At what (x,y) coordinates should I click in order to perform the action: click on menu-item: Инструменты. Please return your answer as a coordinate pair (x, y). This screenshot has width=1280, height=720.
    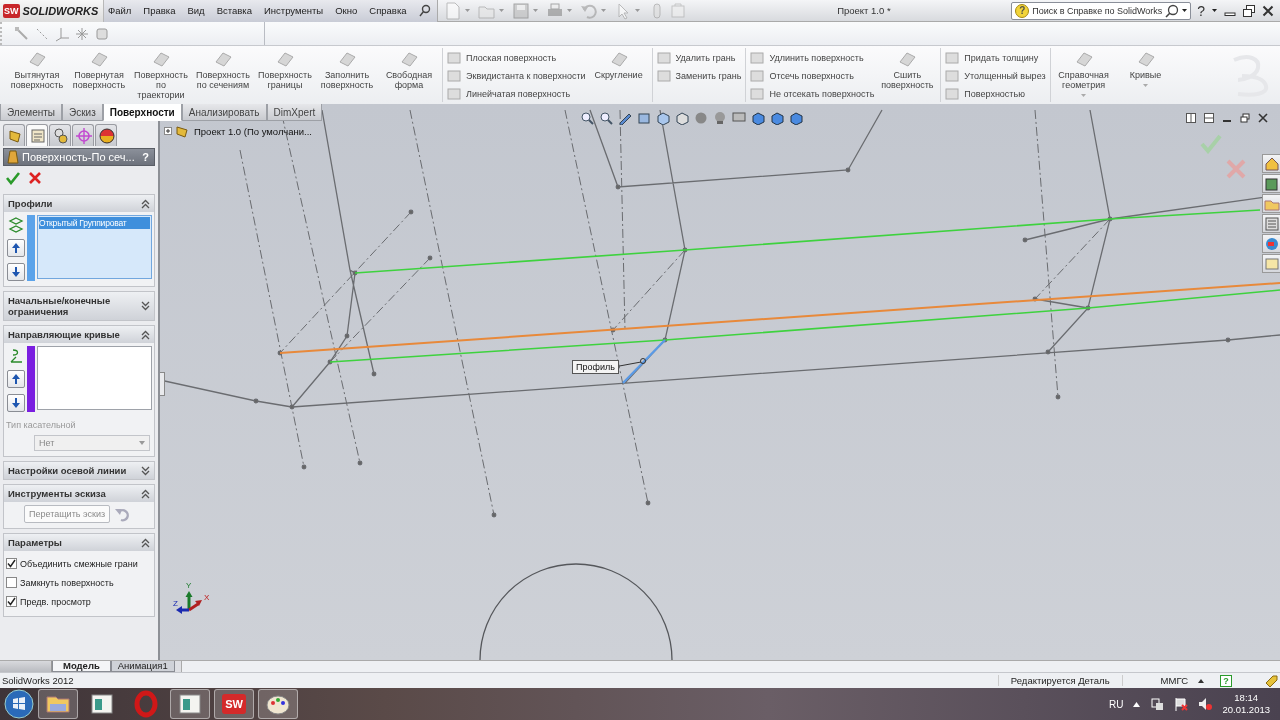
    Looking at the image, I should click on (293, 10).